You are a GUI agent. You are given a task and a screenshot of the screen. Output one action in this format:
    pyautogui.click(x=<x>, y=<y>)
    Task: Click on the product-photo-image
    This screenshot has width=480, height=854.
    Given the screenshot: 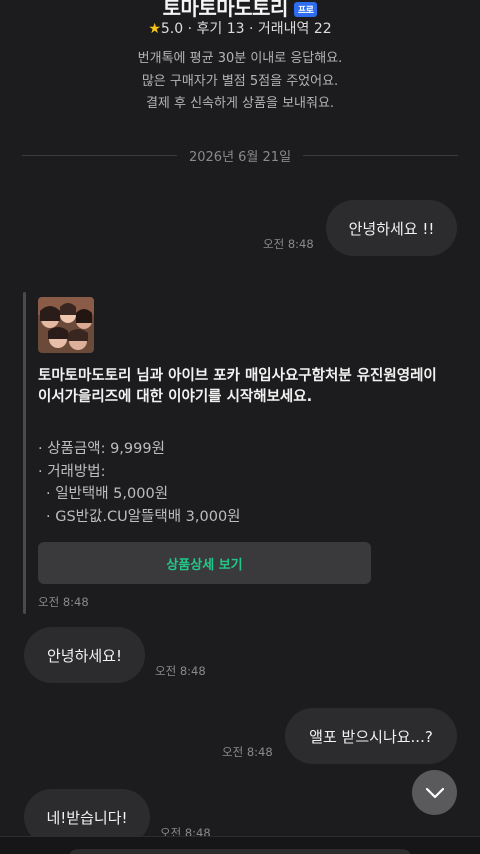 What is the action you would take?
    pyautogui.click(x=66, y=325)
    